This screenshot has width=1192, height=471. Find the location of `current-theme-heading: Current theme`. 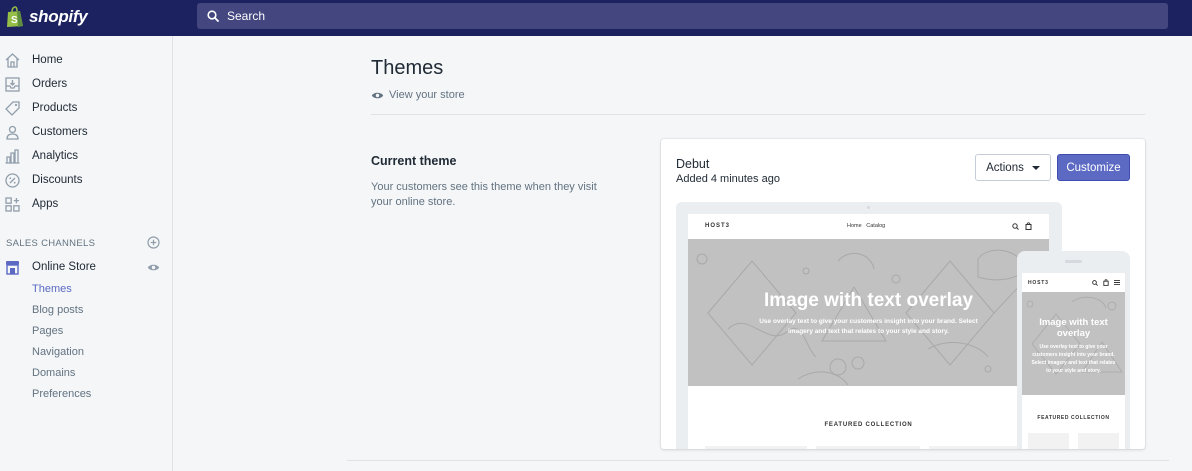

current-theme-heading: Current theme is located at coordinates (414, 161).